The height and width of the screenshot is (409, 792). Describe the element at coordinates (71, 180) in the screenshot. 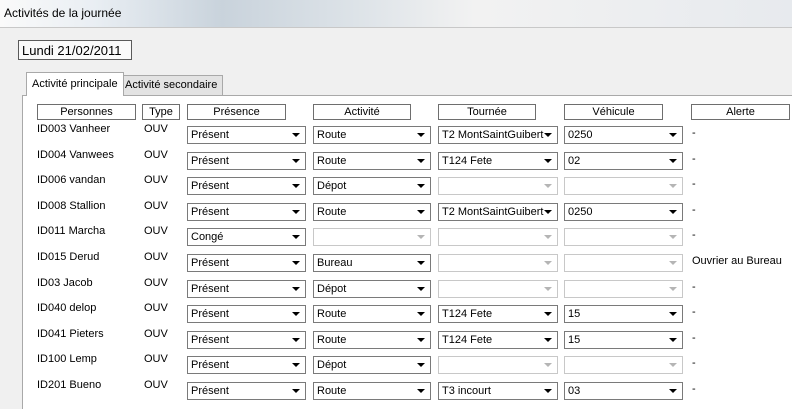

I see `person-name: ID006 vandan` at that location.